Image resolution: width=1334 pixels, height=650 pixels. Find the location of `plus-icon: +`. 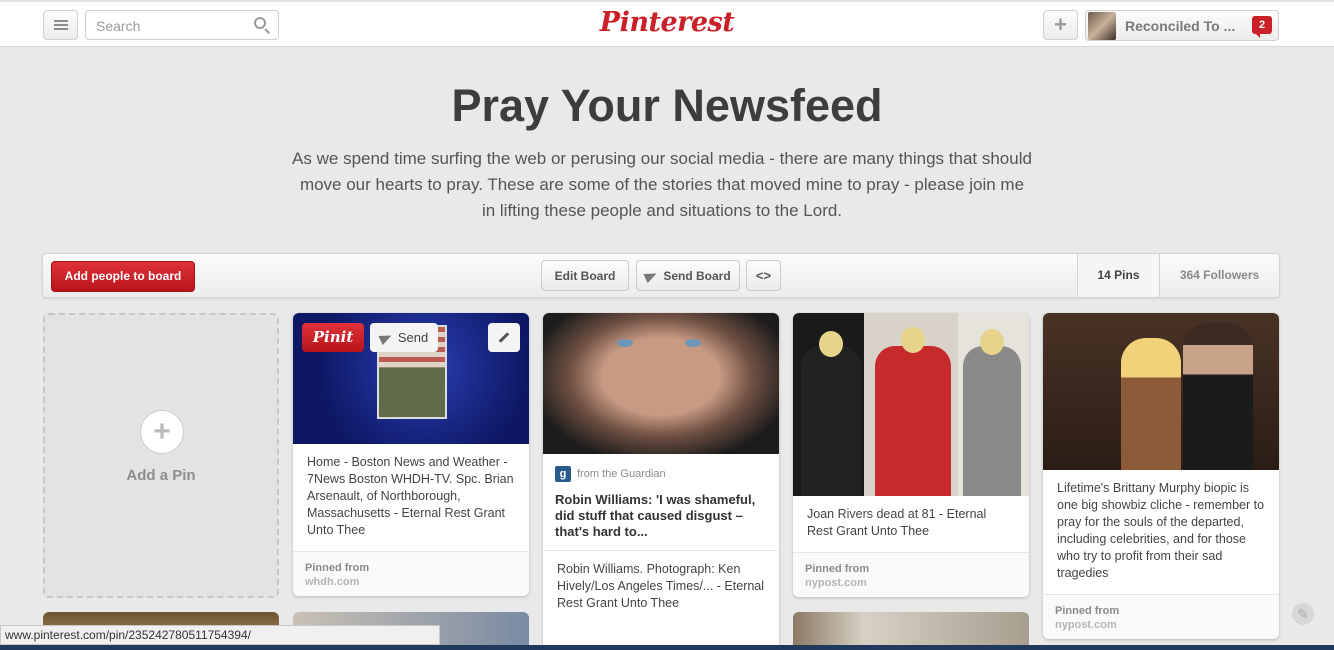

plus-icon: + is located at coordinates (162, 432).